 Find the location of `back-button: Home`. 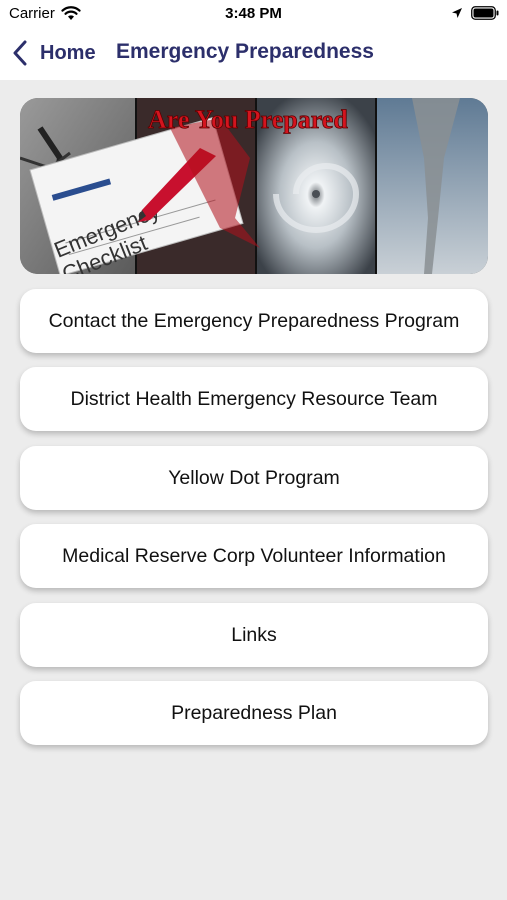

back-button: Home is located at coordinates (54, 53).